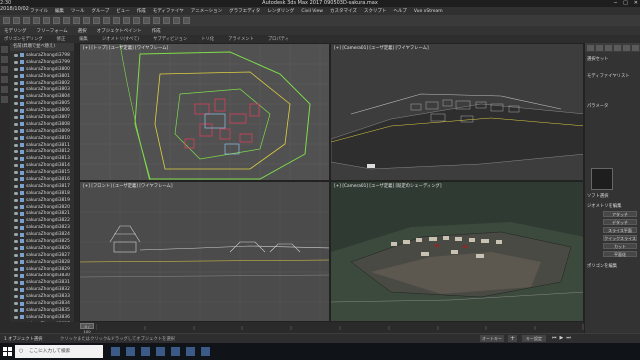 The image size is (640, 360). What do you see at coordinates (166, 20) in the screenshot?
I see `material-editor-icon` at bounding box center [166, 20].